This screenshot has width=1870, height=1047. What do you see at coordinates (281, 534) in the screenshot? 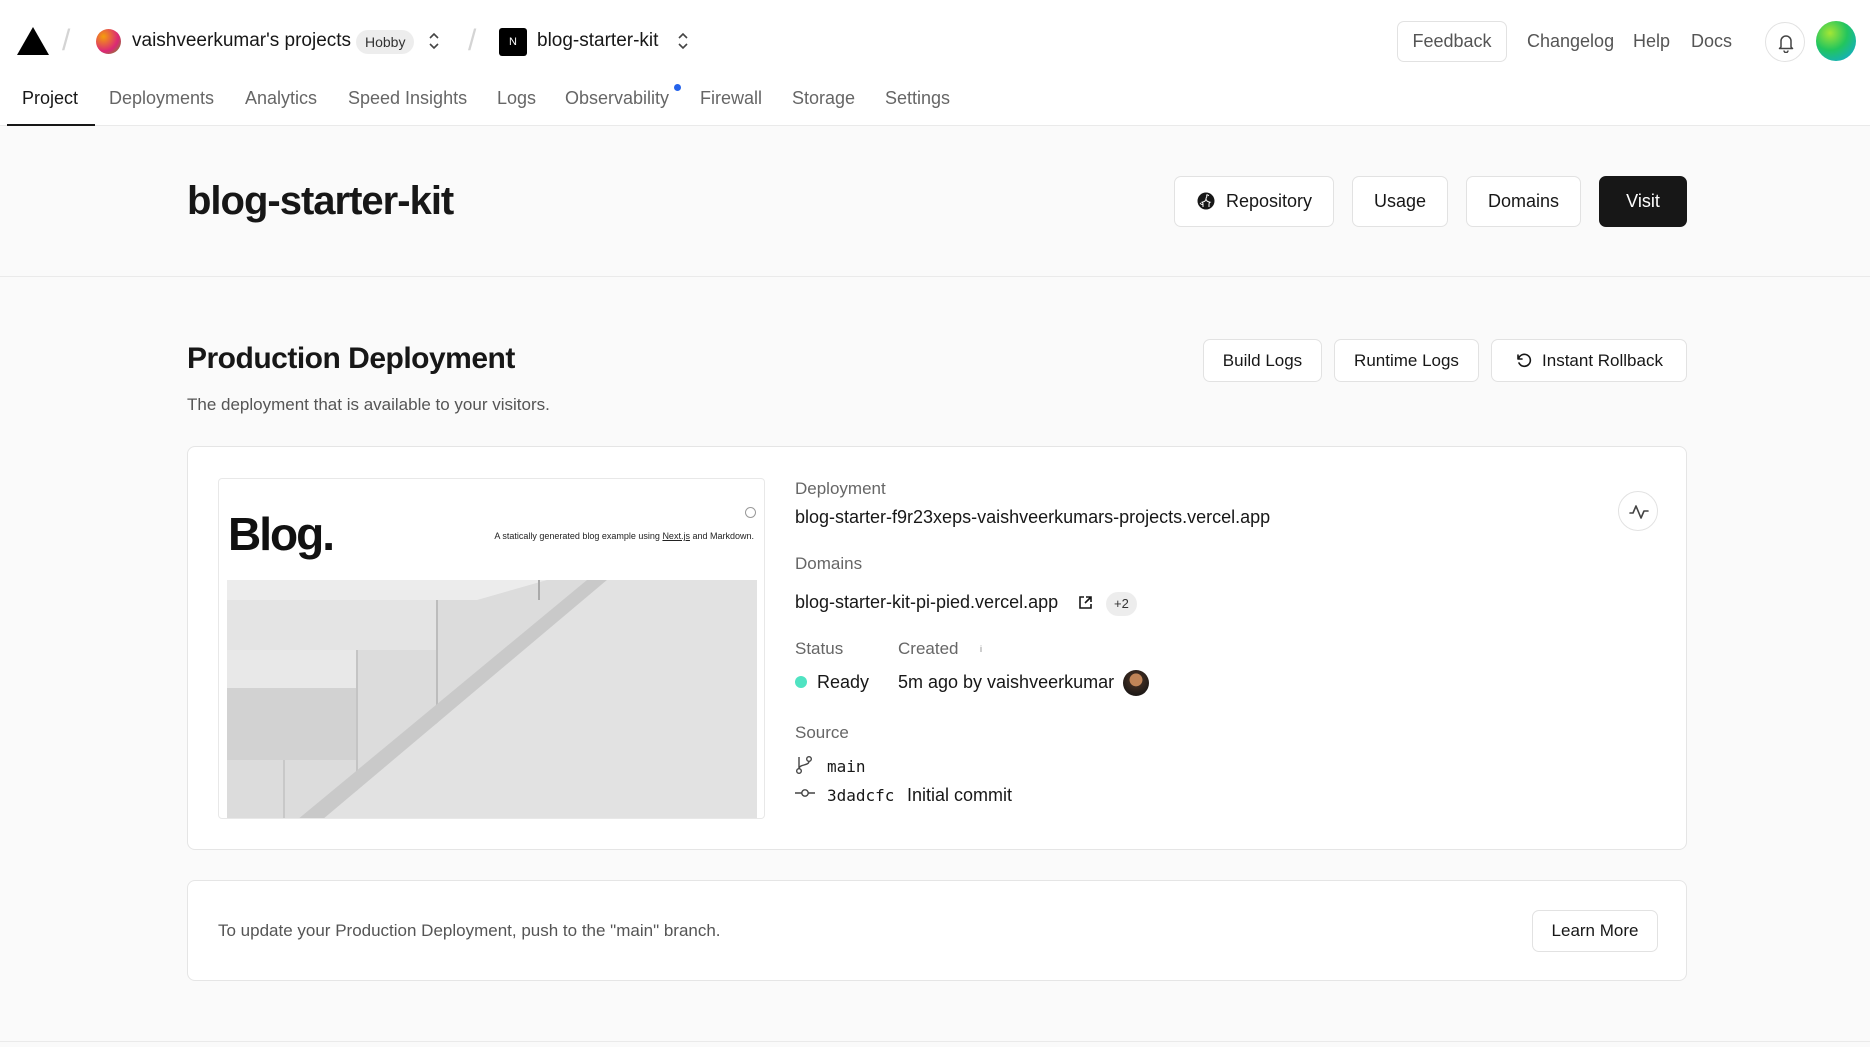
I see `preview-heading: Blog.` at bounding box center [281, 534].